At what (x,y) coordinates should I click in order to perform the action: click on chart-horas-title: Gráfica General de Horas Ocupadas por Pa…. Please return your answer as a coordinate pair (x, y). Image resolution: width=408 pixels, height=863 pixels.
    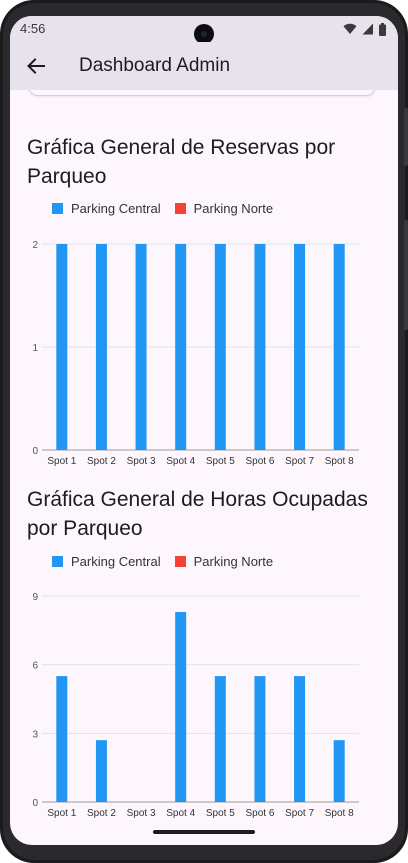
    Looking at the image, I should click on (197, 514).